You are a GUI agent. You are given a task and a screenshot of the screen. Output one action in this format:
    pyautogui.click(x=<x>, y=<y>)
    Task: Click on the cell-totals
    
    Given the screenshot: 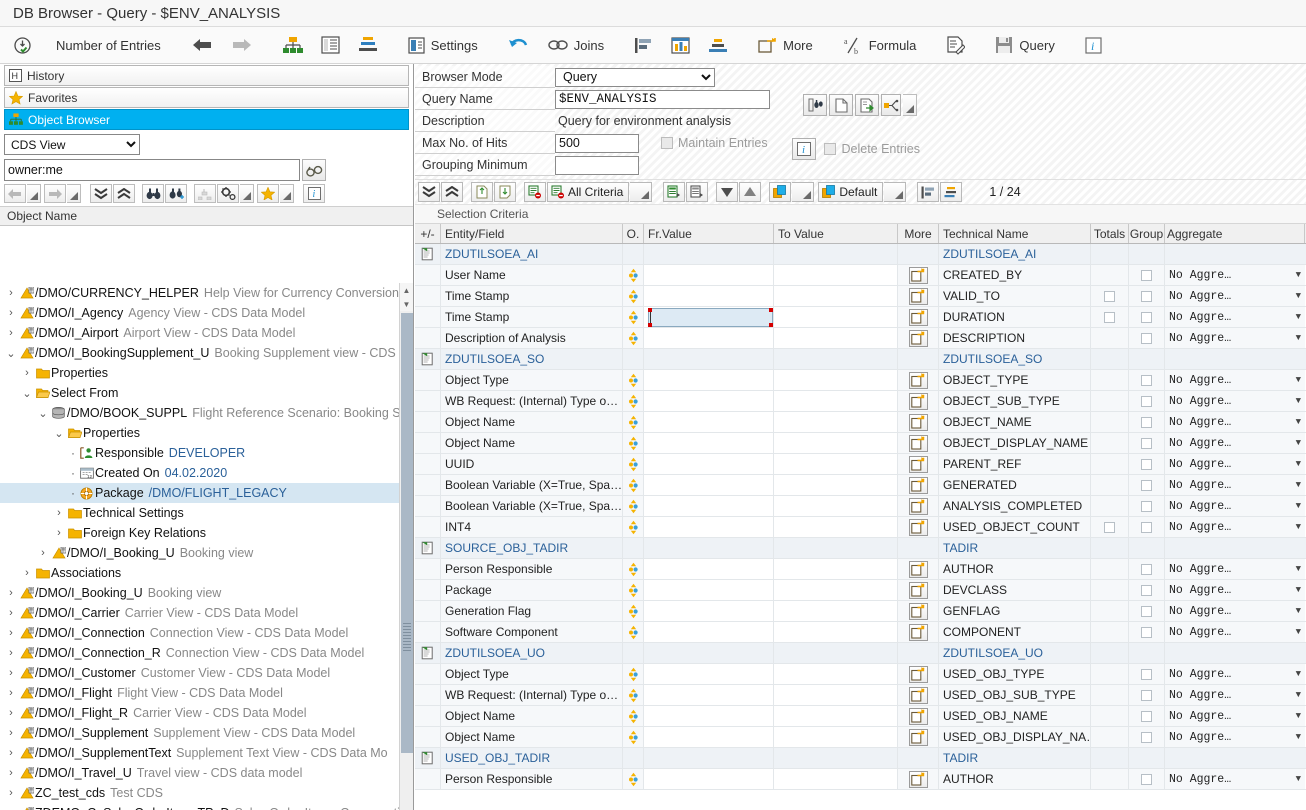 What is the action you would take?
    pyautogui.click(x=1110, y=296)
    